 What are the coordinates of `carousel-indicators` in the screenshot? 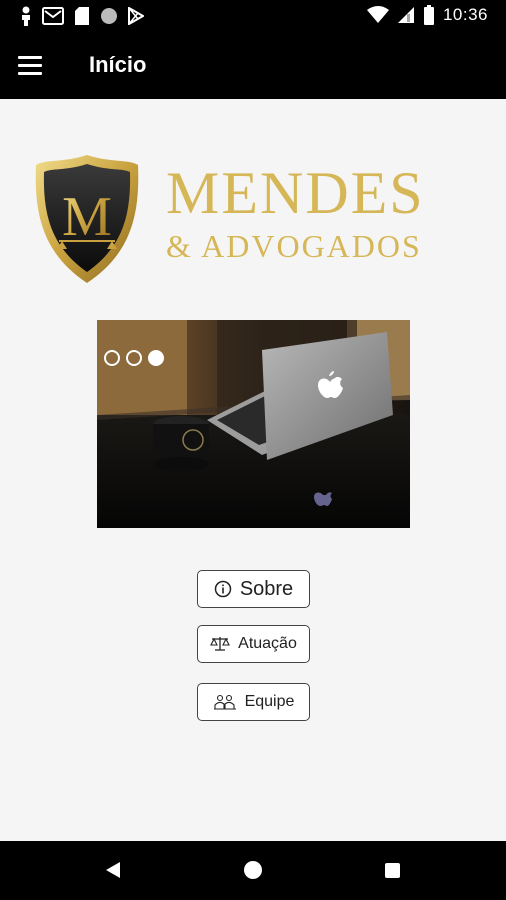 It's located at (134, 358).